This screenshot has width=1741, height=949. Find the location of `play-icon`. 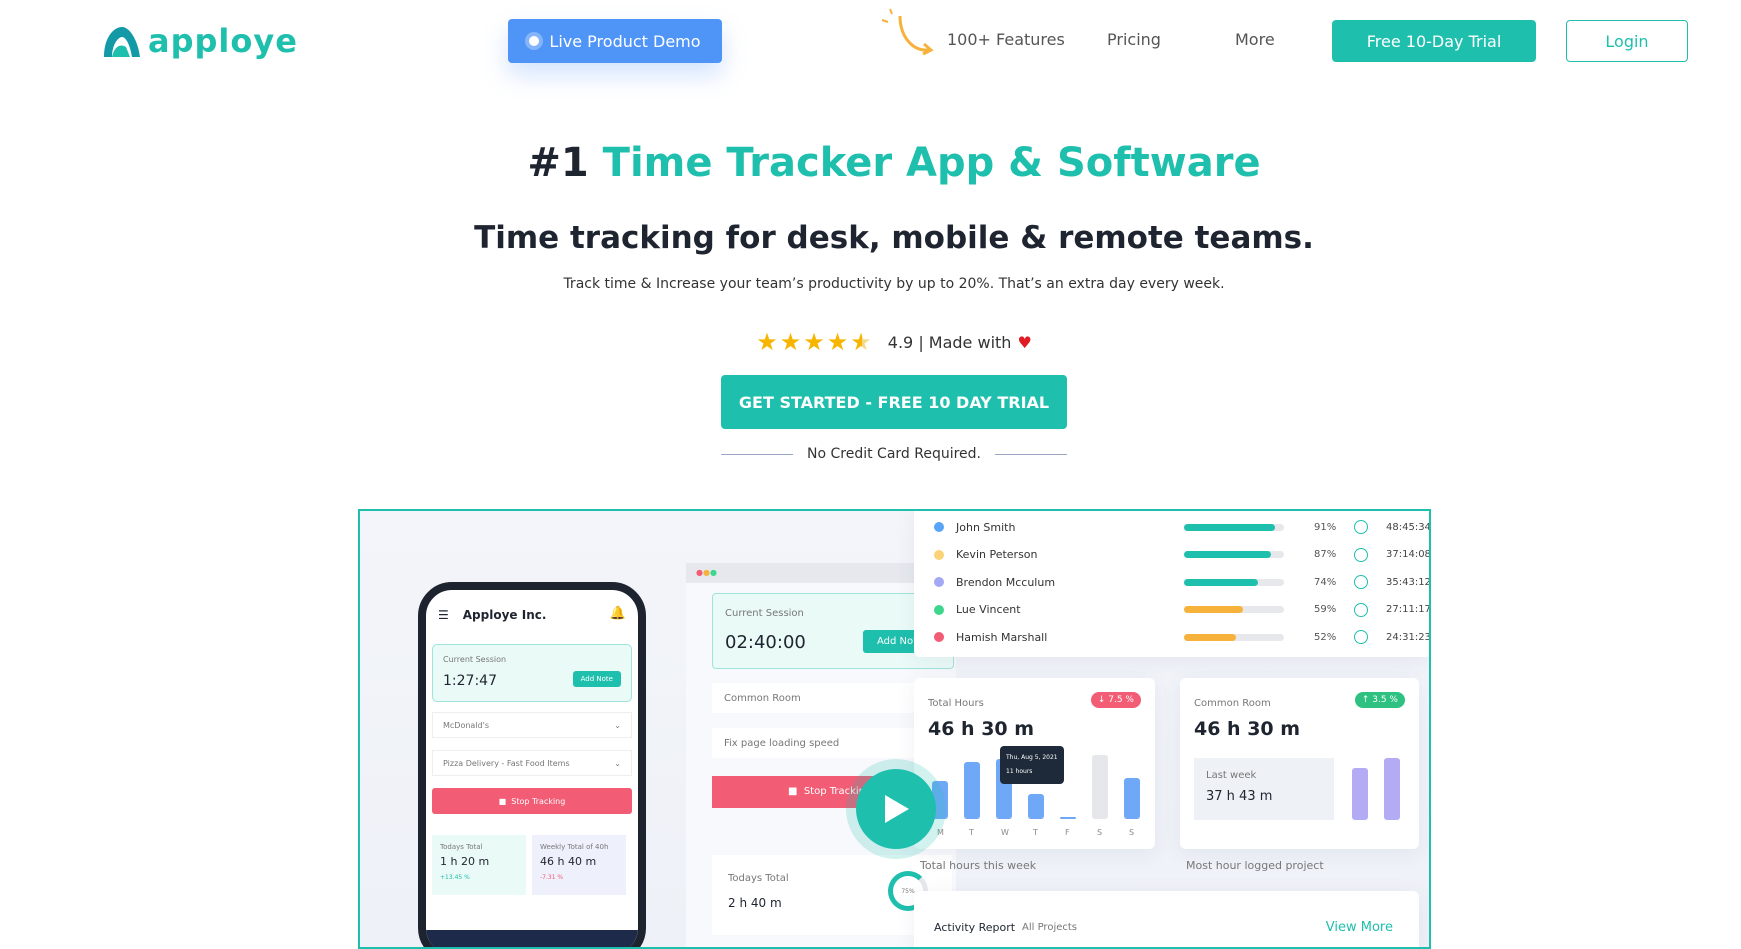

play-icon is located at coordinates (897, 809).